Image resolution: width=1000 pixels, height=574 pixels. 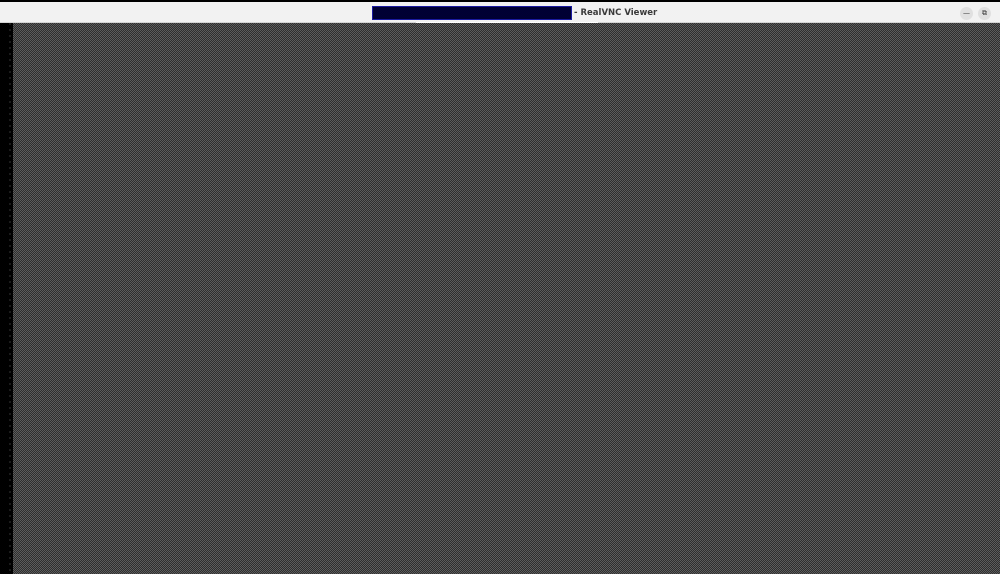 What do you see at coordinates (472, 13) in the screenshot?
I see `redacted-host-name` at bounding box center [472, 13].